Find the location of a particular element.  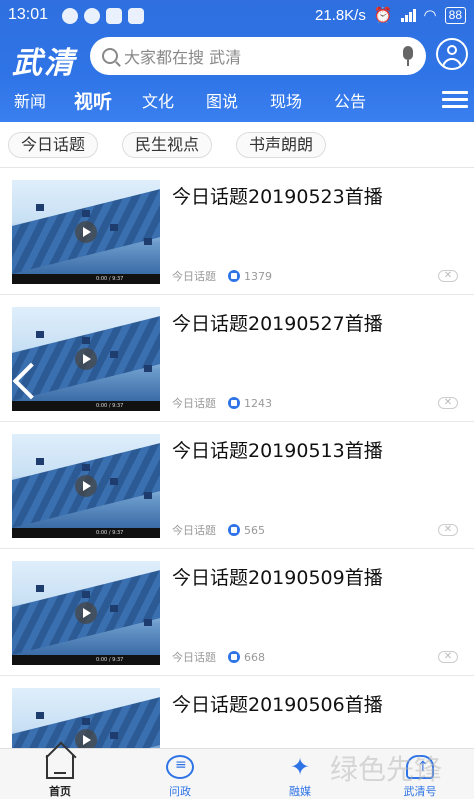

network-speed: 21.8K/s is located at coordinates (340, 15).